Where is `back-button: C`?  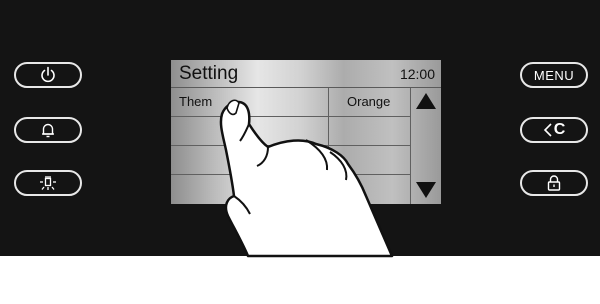
back-button: C is located at coordinates (554, 130).